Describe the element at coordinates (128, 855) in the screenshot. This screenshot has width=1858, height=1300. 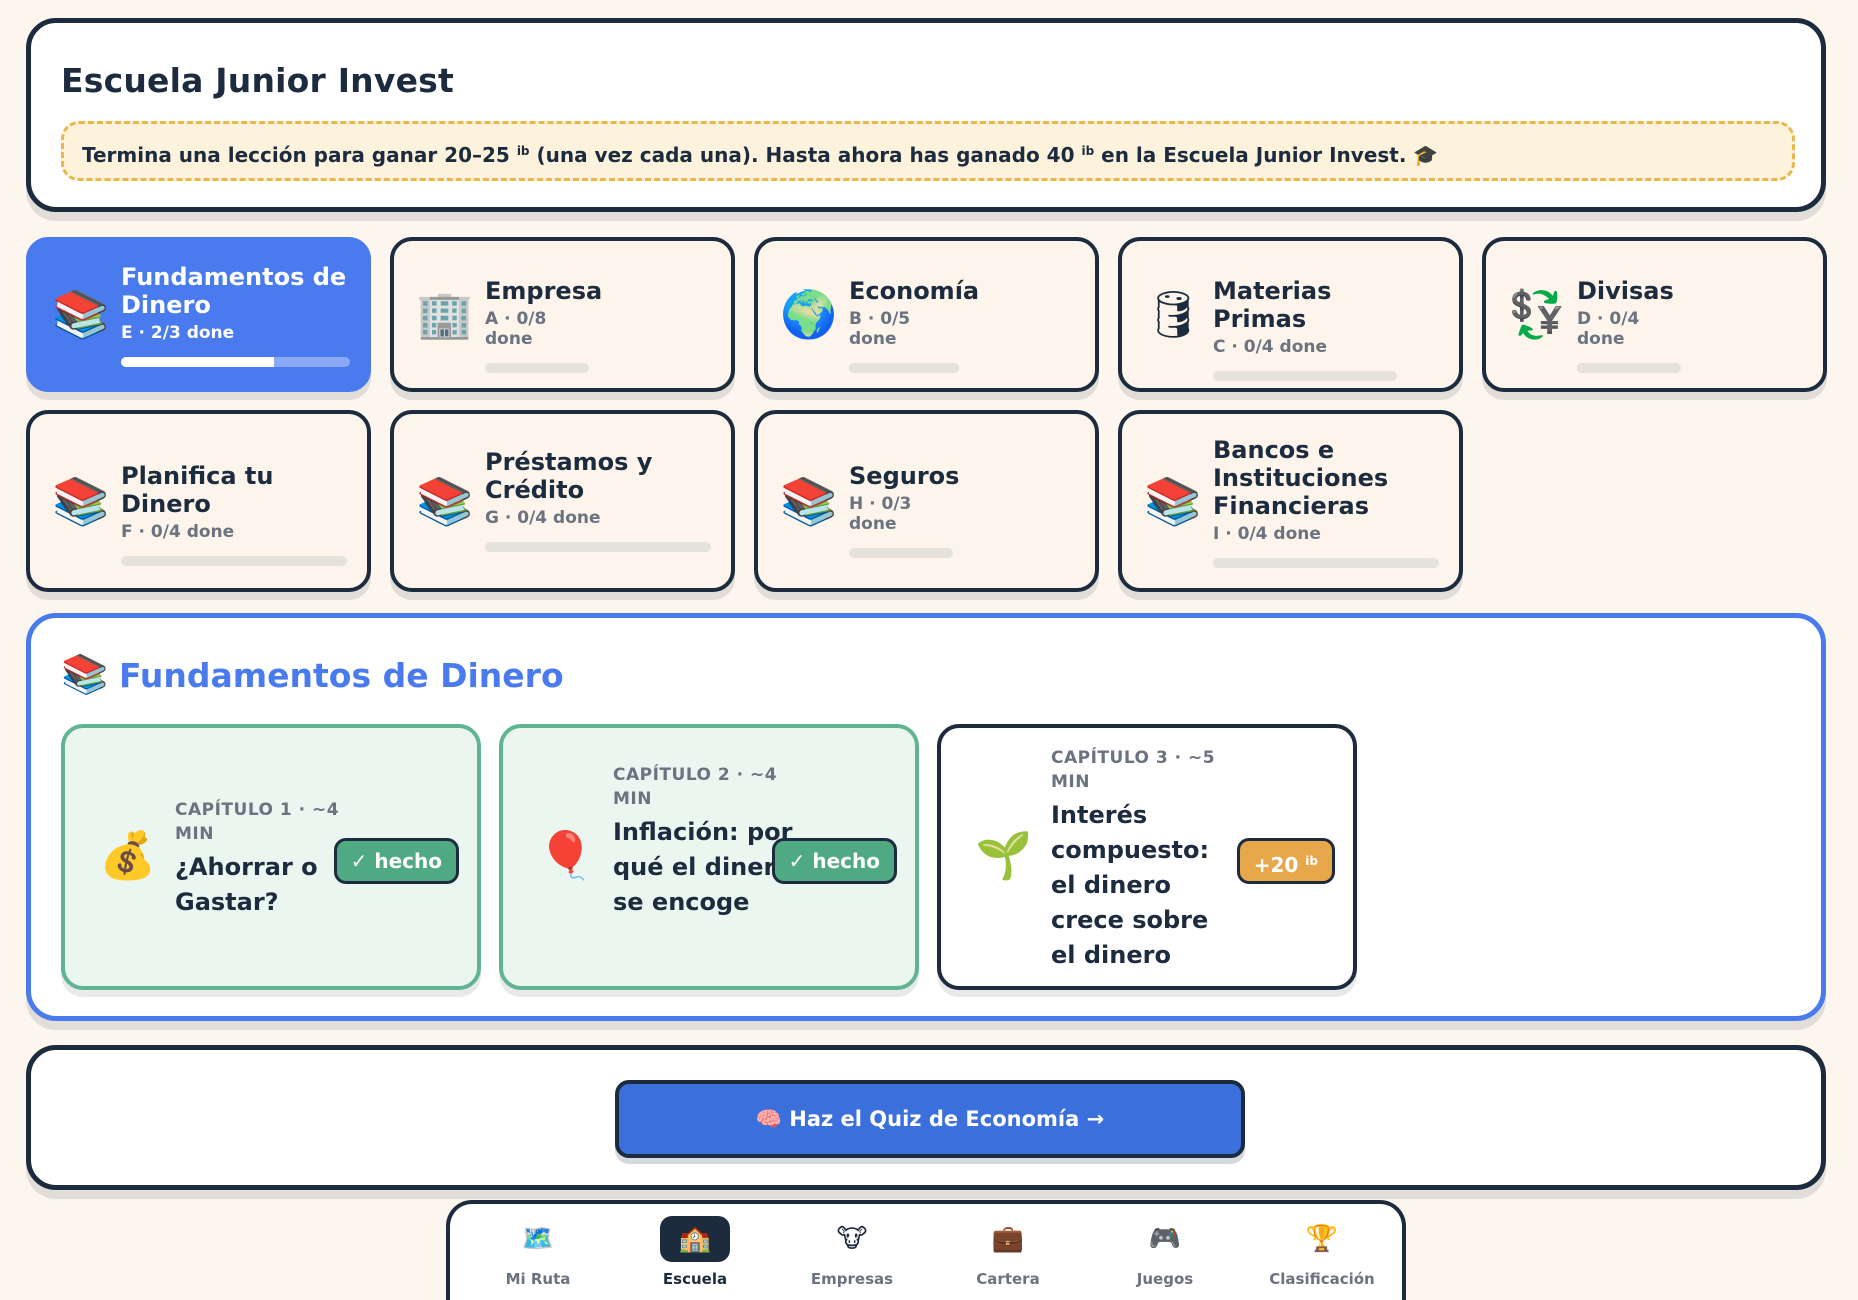
I see `money-bag-icon: 💰` at that location.